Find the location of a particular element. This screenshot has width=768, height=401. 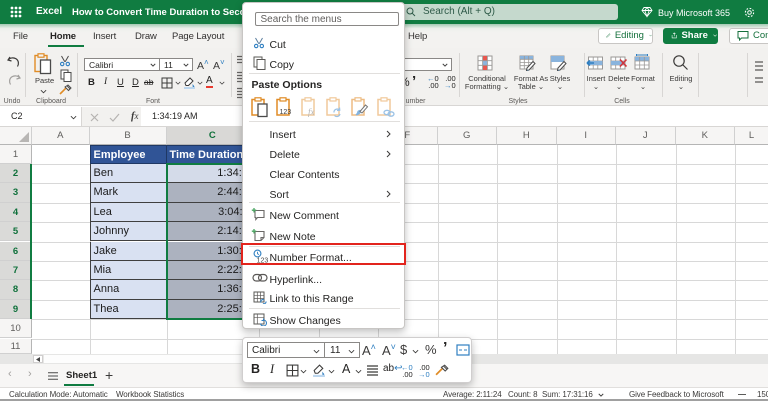

svg-text: fx is located at coordinates (311, 112).